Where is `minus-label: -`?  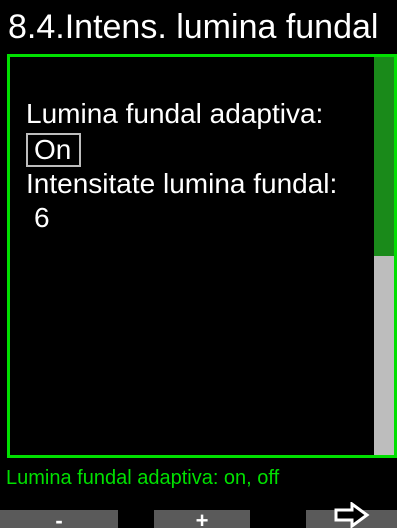
minus-label: - is located at coordinates (59, 518).